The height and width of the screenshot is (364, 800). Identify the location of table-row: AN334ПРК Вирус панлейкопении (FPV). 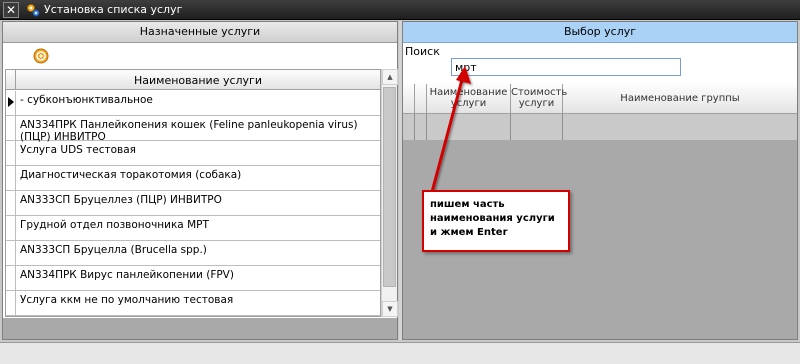
(193, 278).